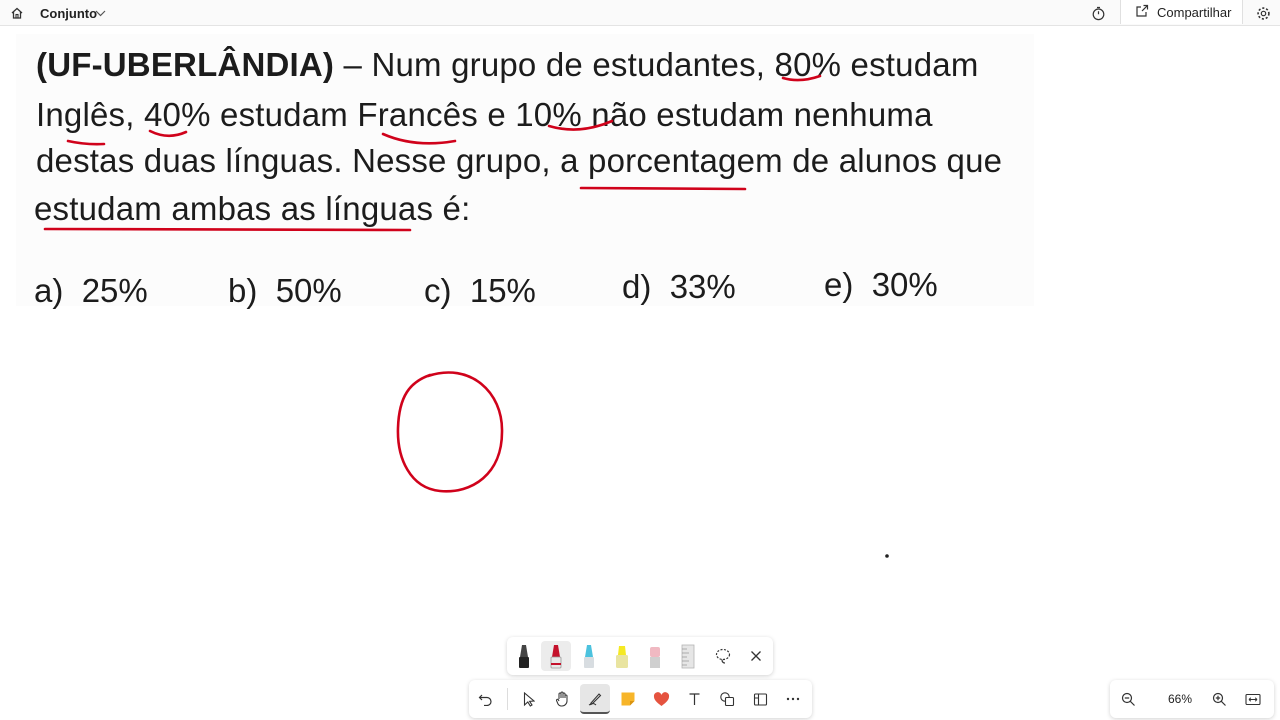  What do you see at coordinates (640, 13) in the screenshot?
I see `top-bar: Conjunto Compartilhar` at bounding box center [640, 13].